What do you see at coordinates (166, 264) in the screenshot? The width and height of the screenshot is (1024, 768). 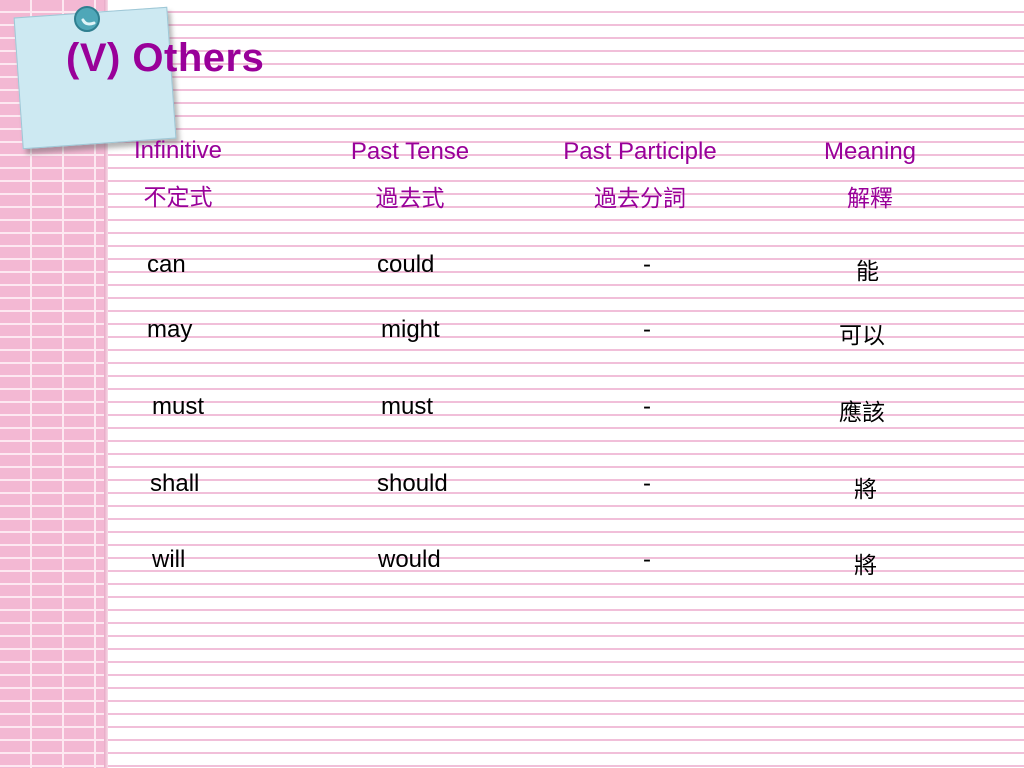 I see `infinitive-cell: can` at bounding box center [166, 264].